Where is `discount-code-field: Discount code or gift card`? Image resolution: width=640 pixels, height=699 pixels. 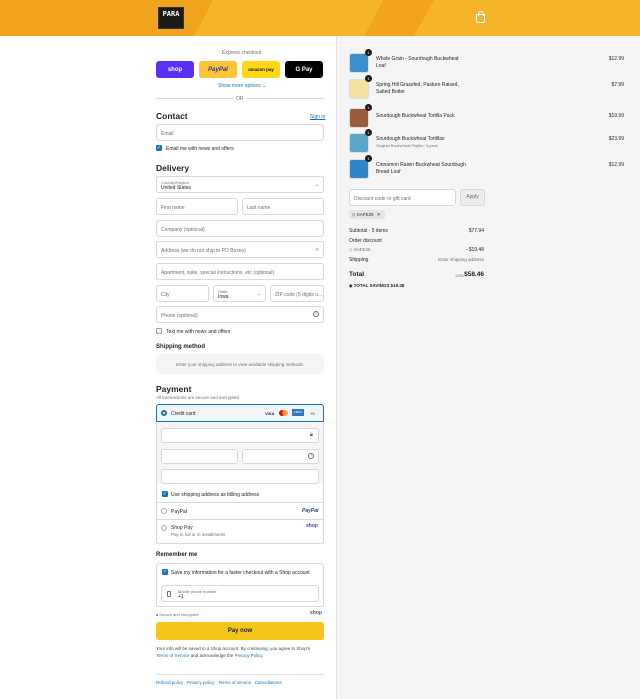
discount-code-field: Discount code or gift card is located at coordinates (402, 197).